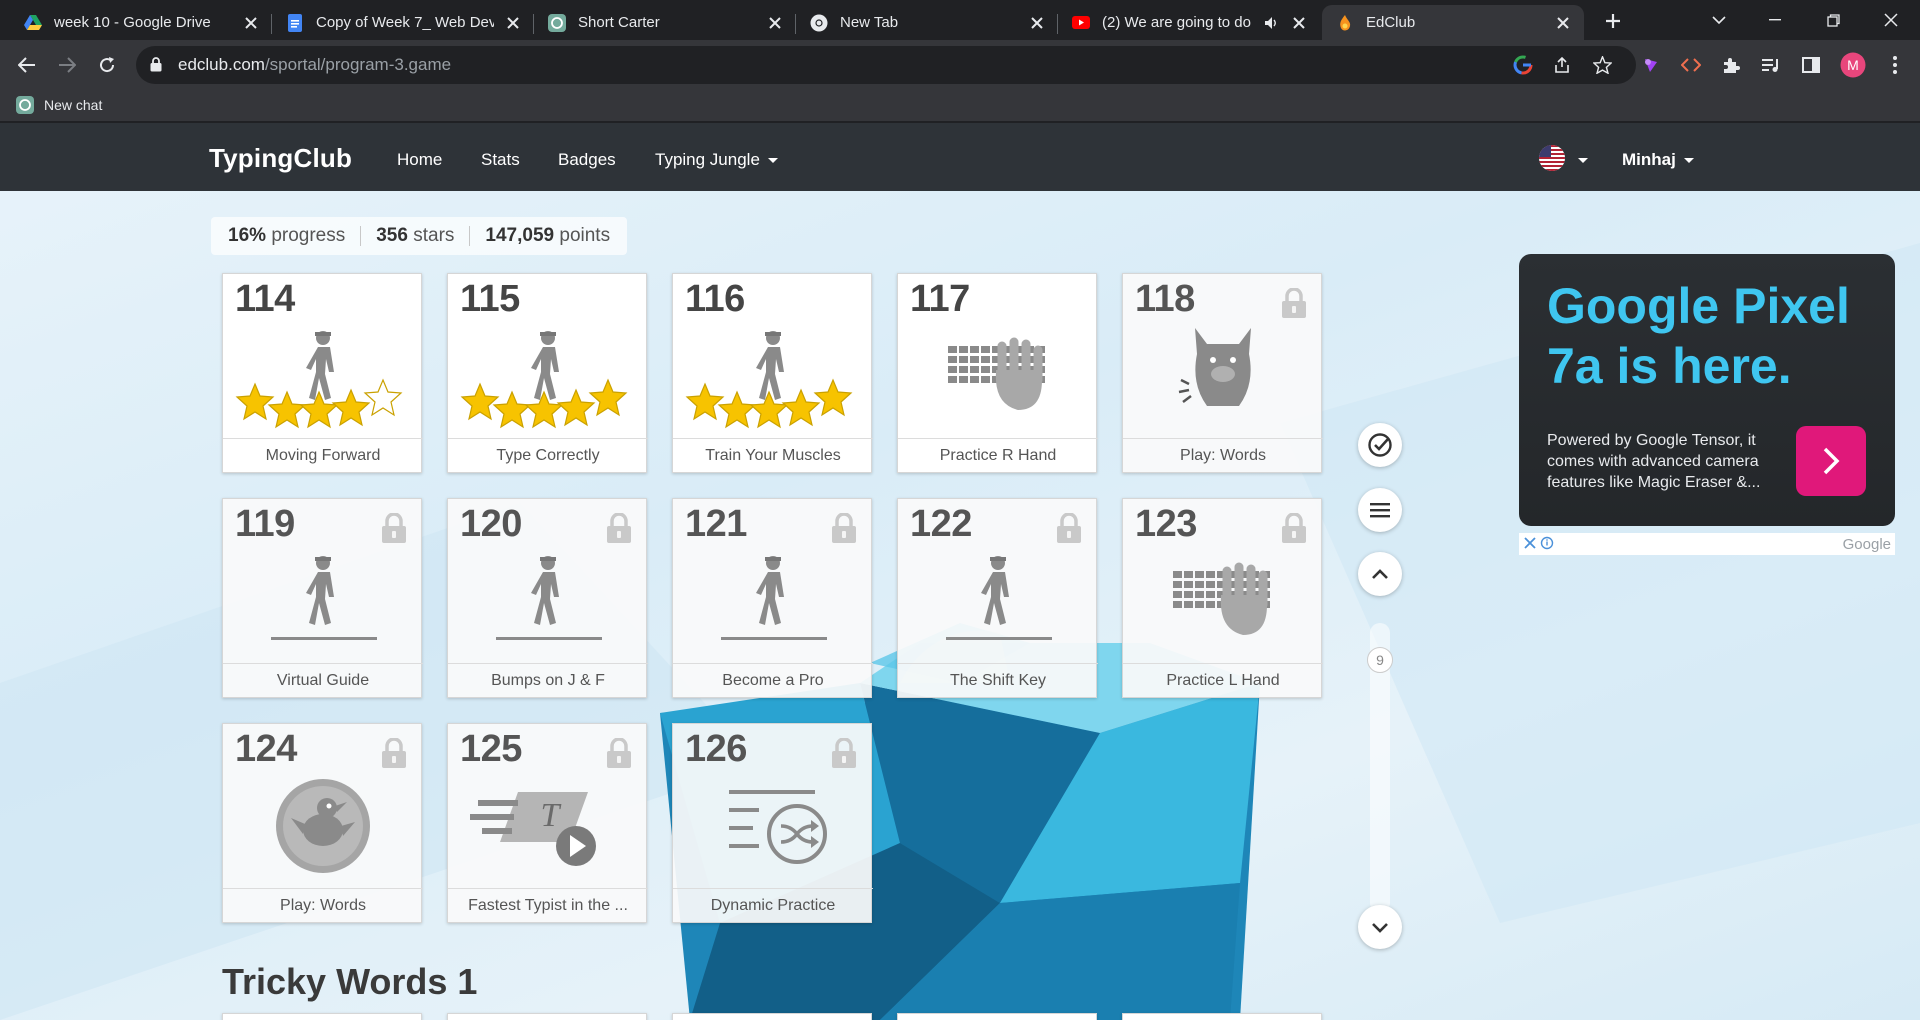 The height and width of the screenshot is (1020, 1920). Describe the element at coordinates (419, 160) in the screenshot. I see `nav-home: Home` at that location.